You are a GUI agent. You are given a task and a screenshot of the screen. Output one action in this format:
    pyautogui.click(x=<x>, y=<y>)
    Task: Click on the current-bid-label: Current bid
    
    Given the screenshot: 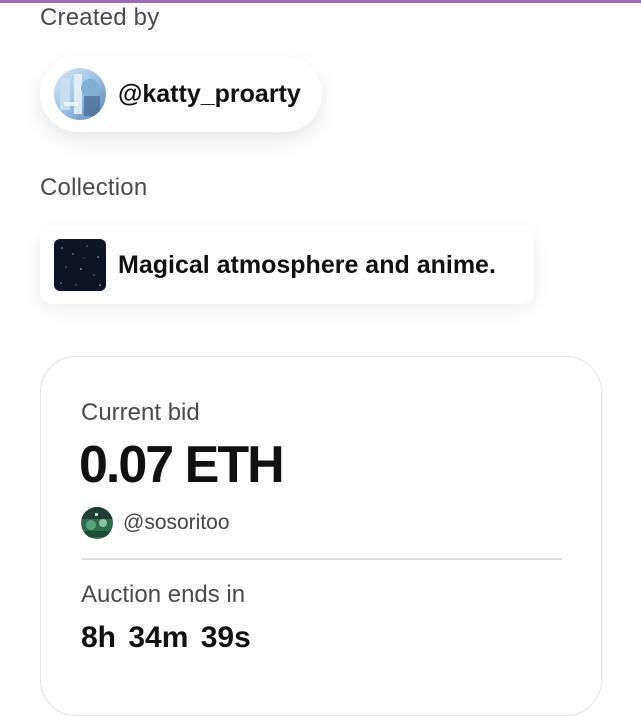 What is the action you would take?
    pyautogui.click(x=140, y=412)
    